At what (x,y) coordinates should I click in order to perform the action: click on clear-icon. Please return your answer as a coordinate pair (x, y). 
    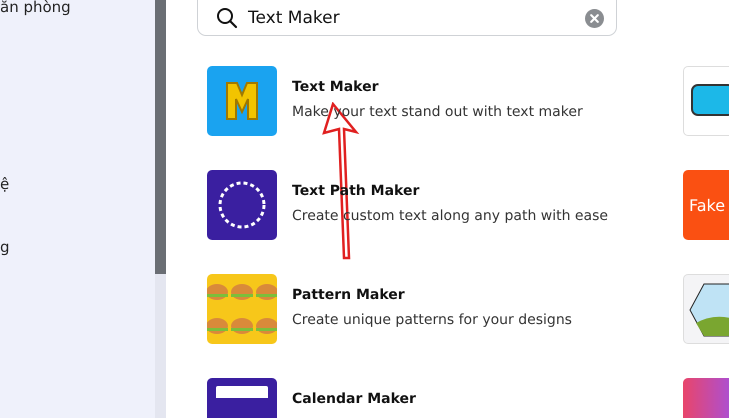
    Looking at the image, I should click on (594, 18).